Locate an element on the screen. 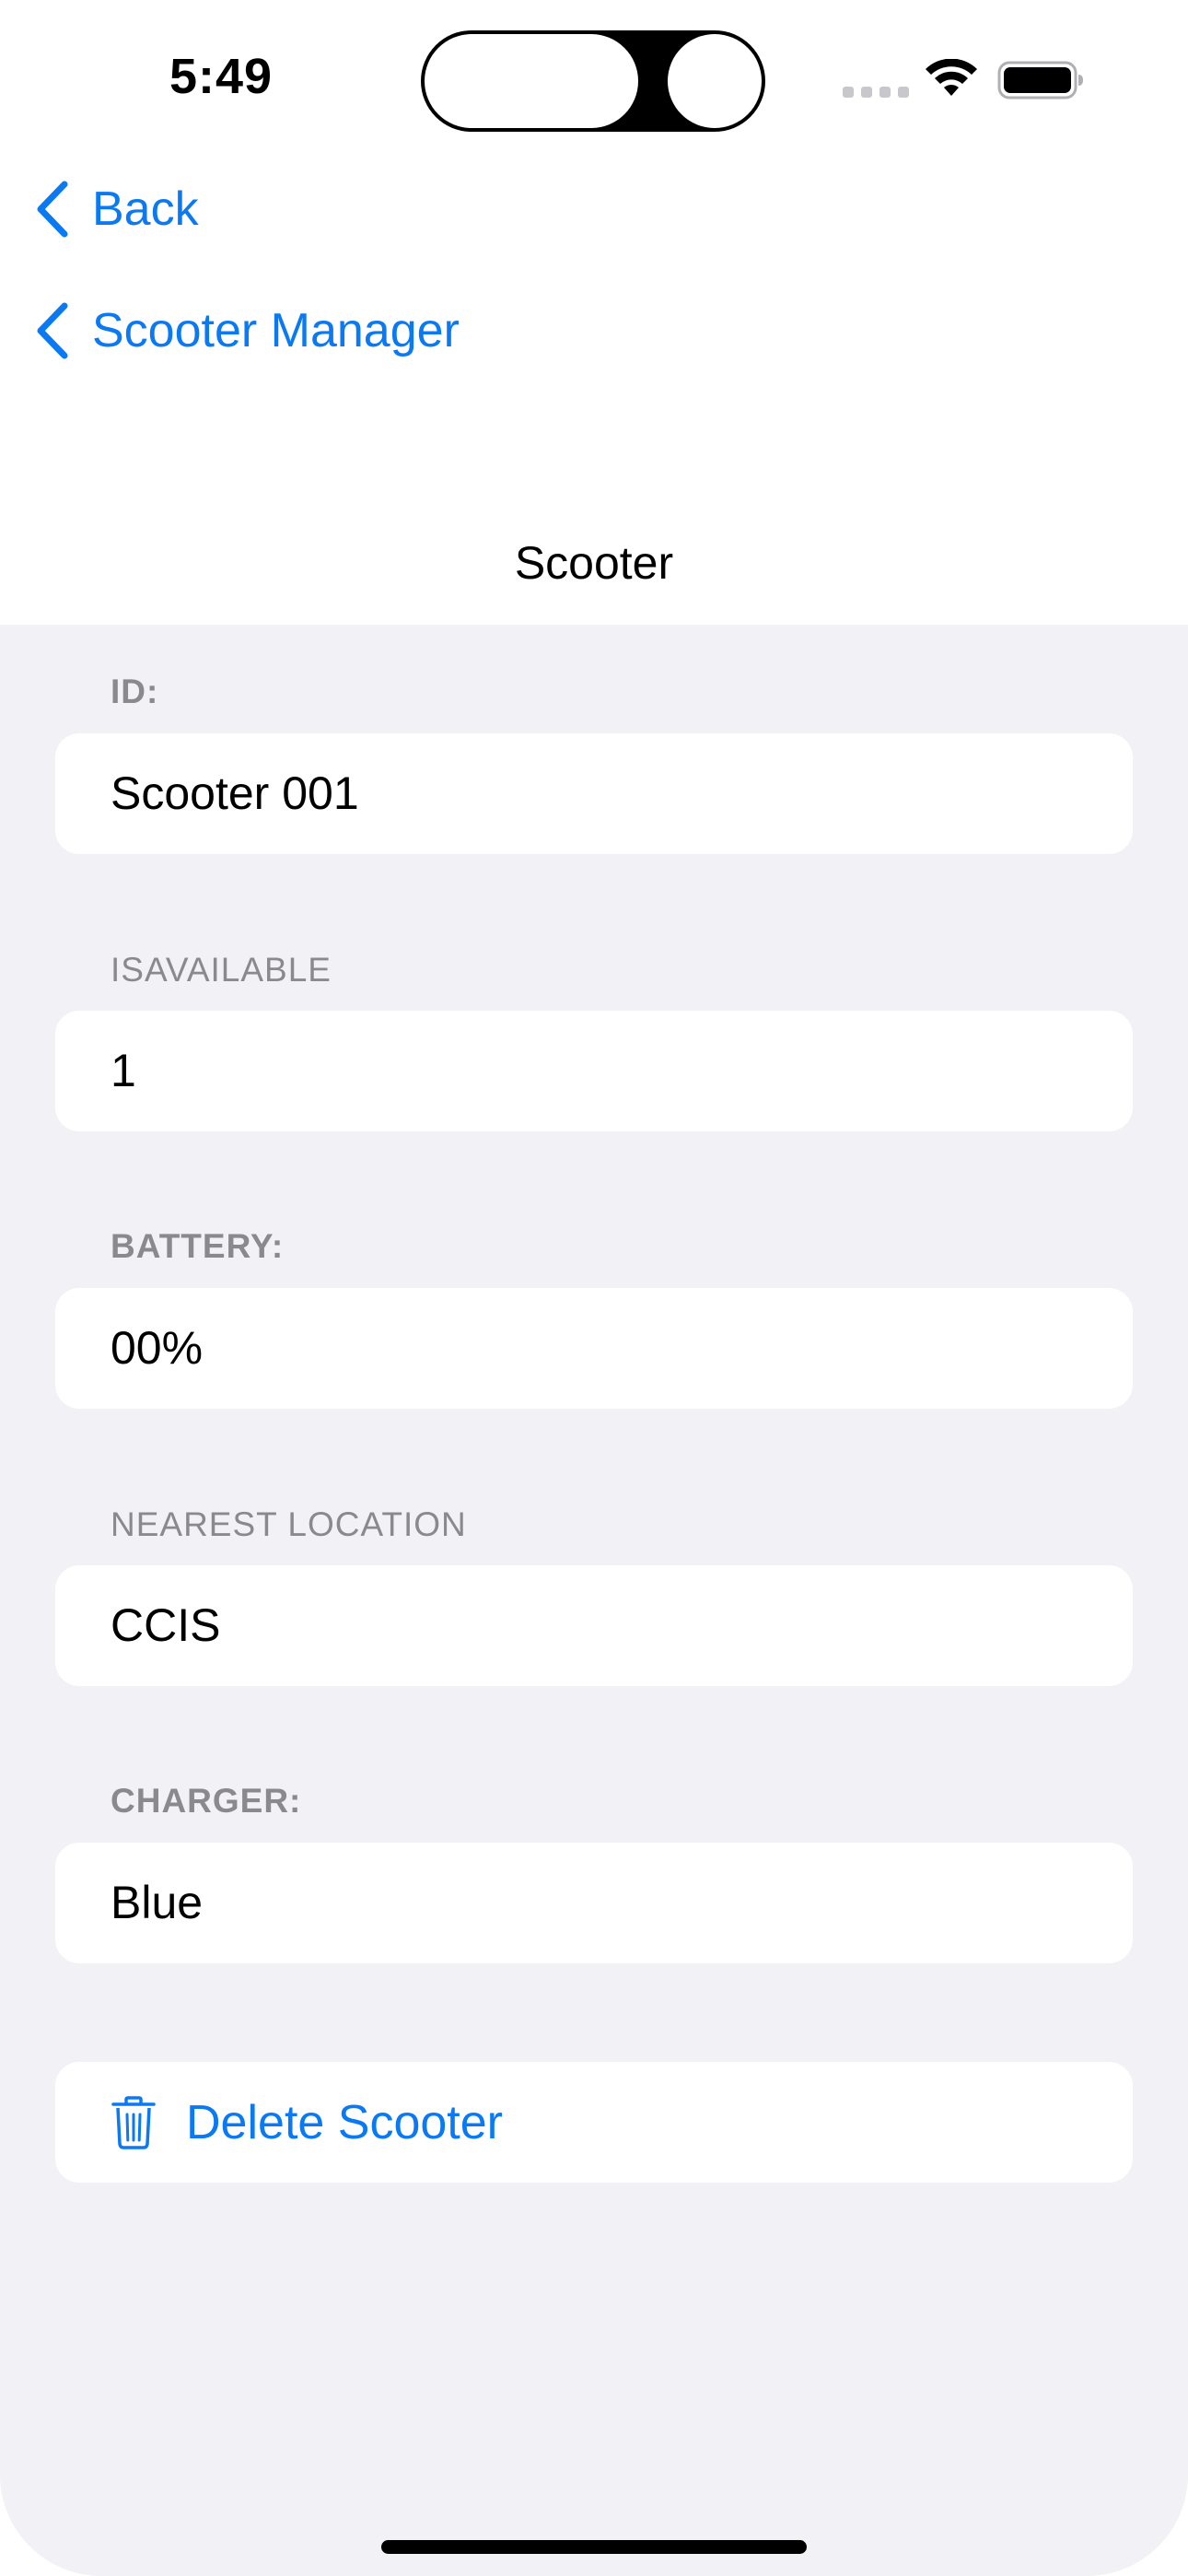 This screenshot has width=1188, height=2576. trash-icon is located at coordinates (133, 2122).